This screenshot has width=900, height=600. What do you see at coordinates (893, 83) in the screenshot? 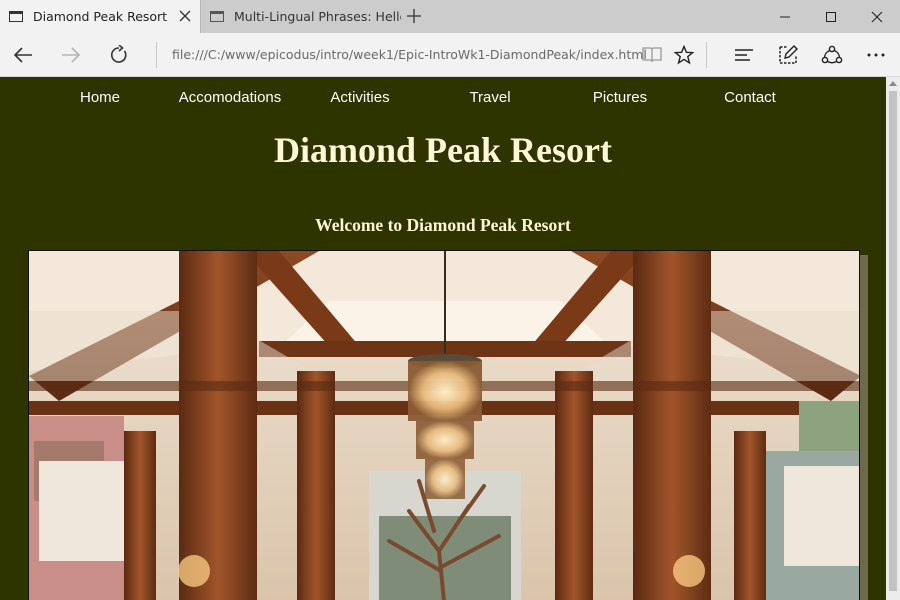
I see `scroll-up-arrow` at bounding box center [893, 83].